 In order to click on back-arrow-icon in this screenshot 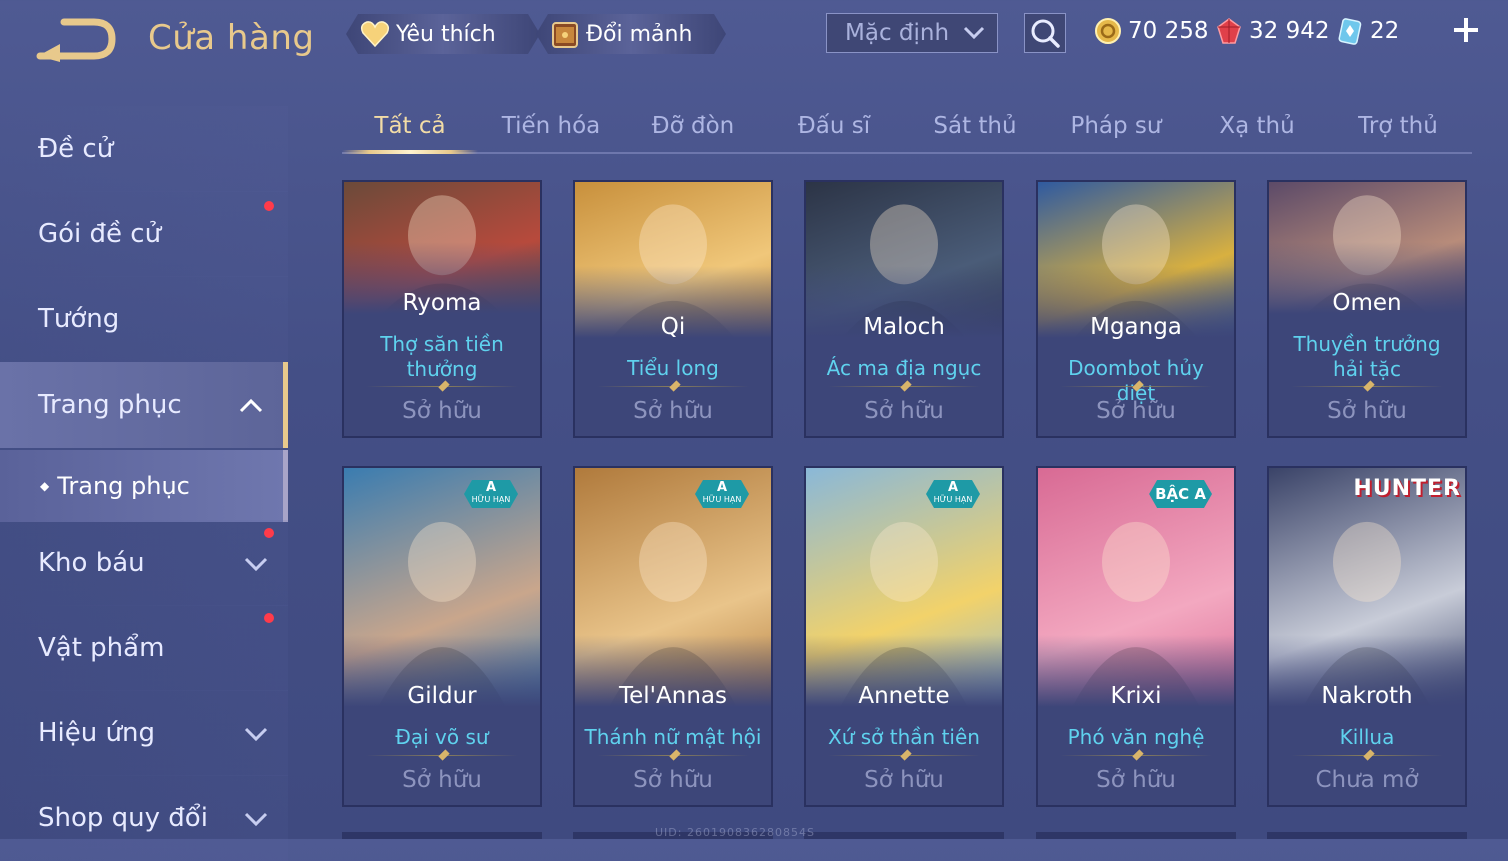, I will do `click(76, 40)`.